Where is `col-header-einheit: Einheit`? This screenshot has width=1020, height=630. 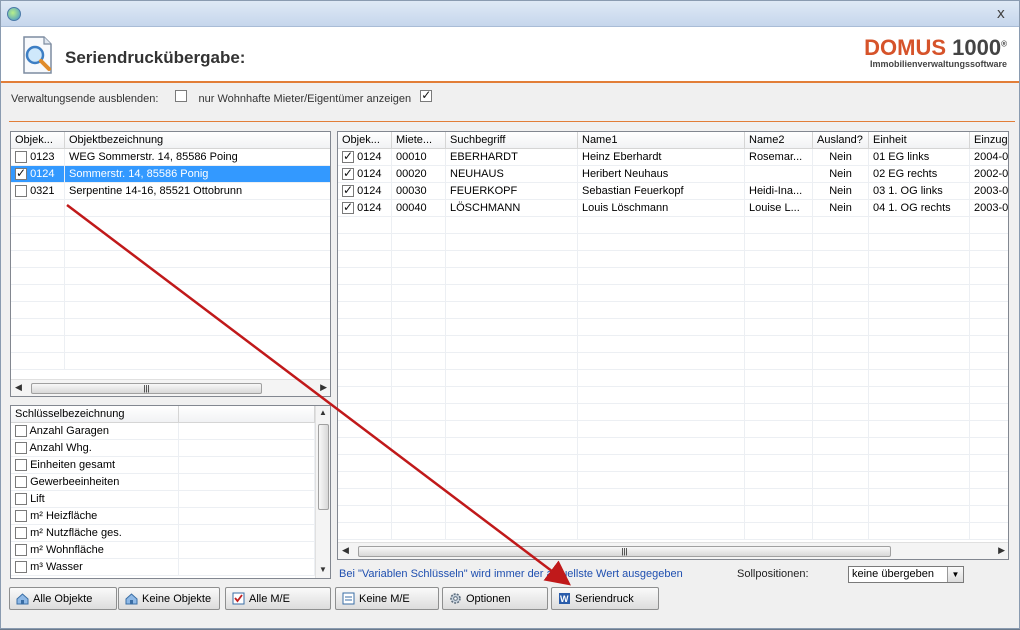
col-header-einheit: Einheit is located at coordinates (919, 140).